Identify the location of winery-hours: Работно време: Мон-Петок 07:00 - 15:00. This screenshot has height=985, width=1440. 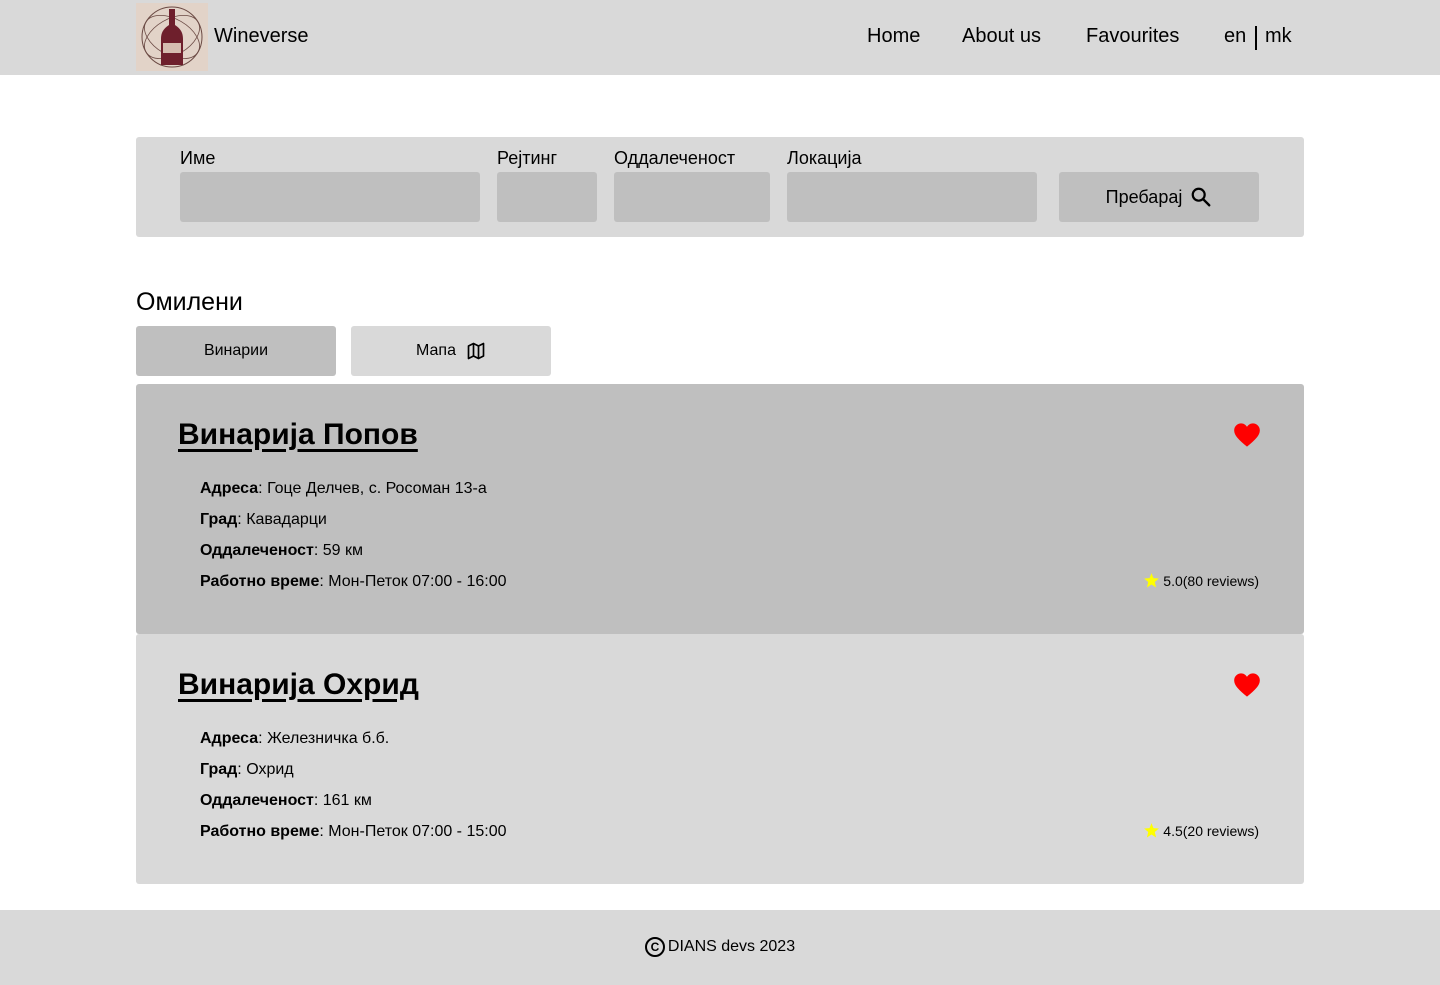
(353, 832).